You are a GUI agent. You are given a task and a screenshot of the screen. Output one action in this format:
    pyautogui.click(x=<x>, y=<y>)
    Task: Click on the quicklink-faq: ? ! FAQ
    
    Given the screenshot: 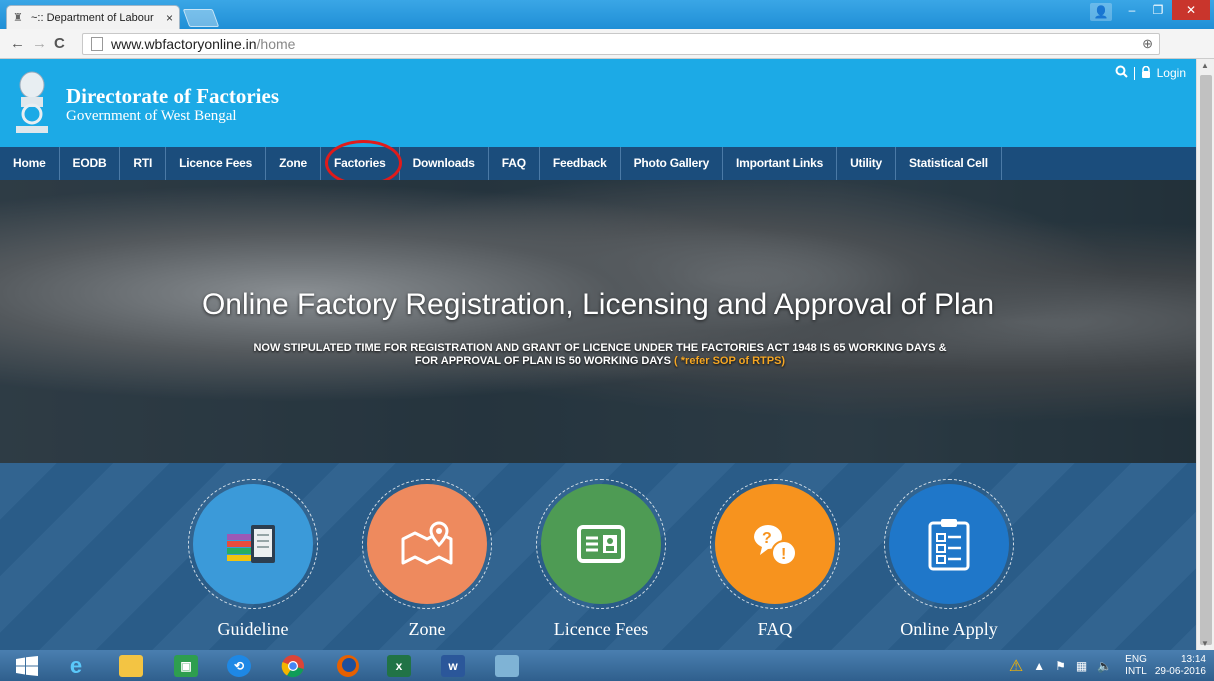 What is the action you would take?
    pyautogui.click(x=775, y=559)
    